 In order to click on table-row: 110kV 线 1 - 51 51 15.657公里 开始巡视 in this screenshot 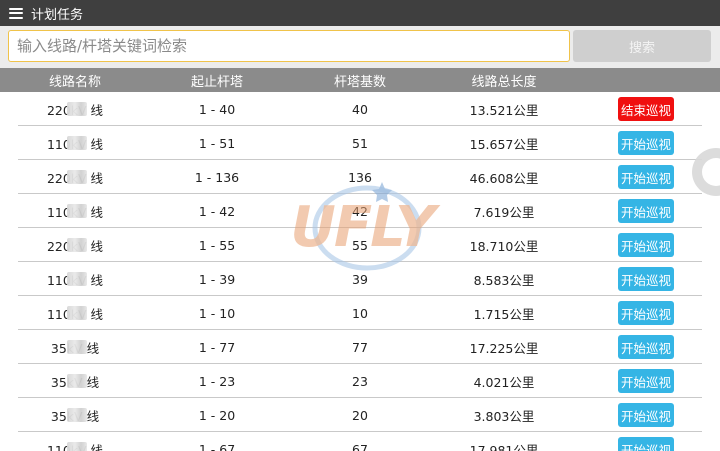, I will do `click(360, 143)`.